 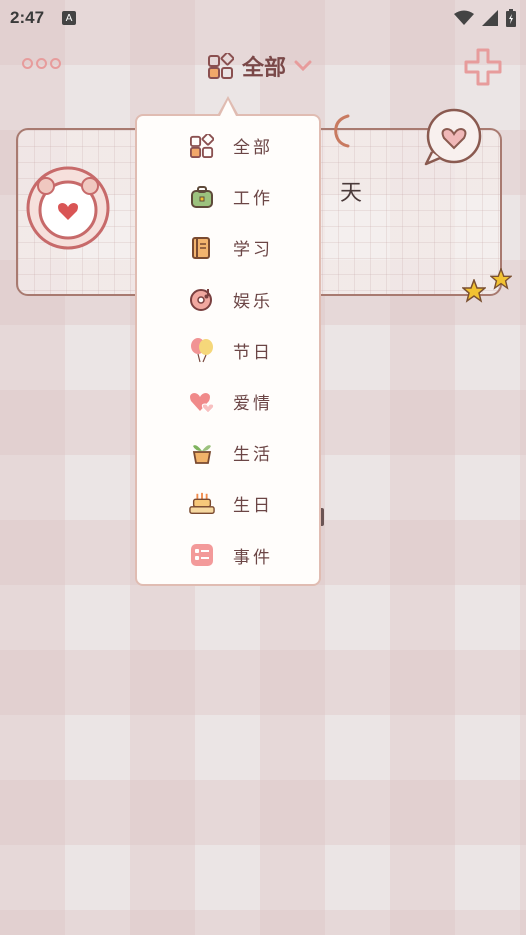 I want to click on chevron-down-icon, so click(x=303, y=66).